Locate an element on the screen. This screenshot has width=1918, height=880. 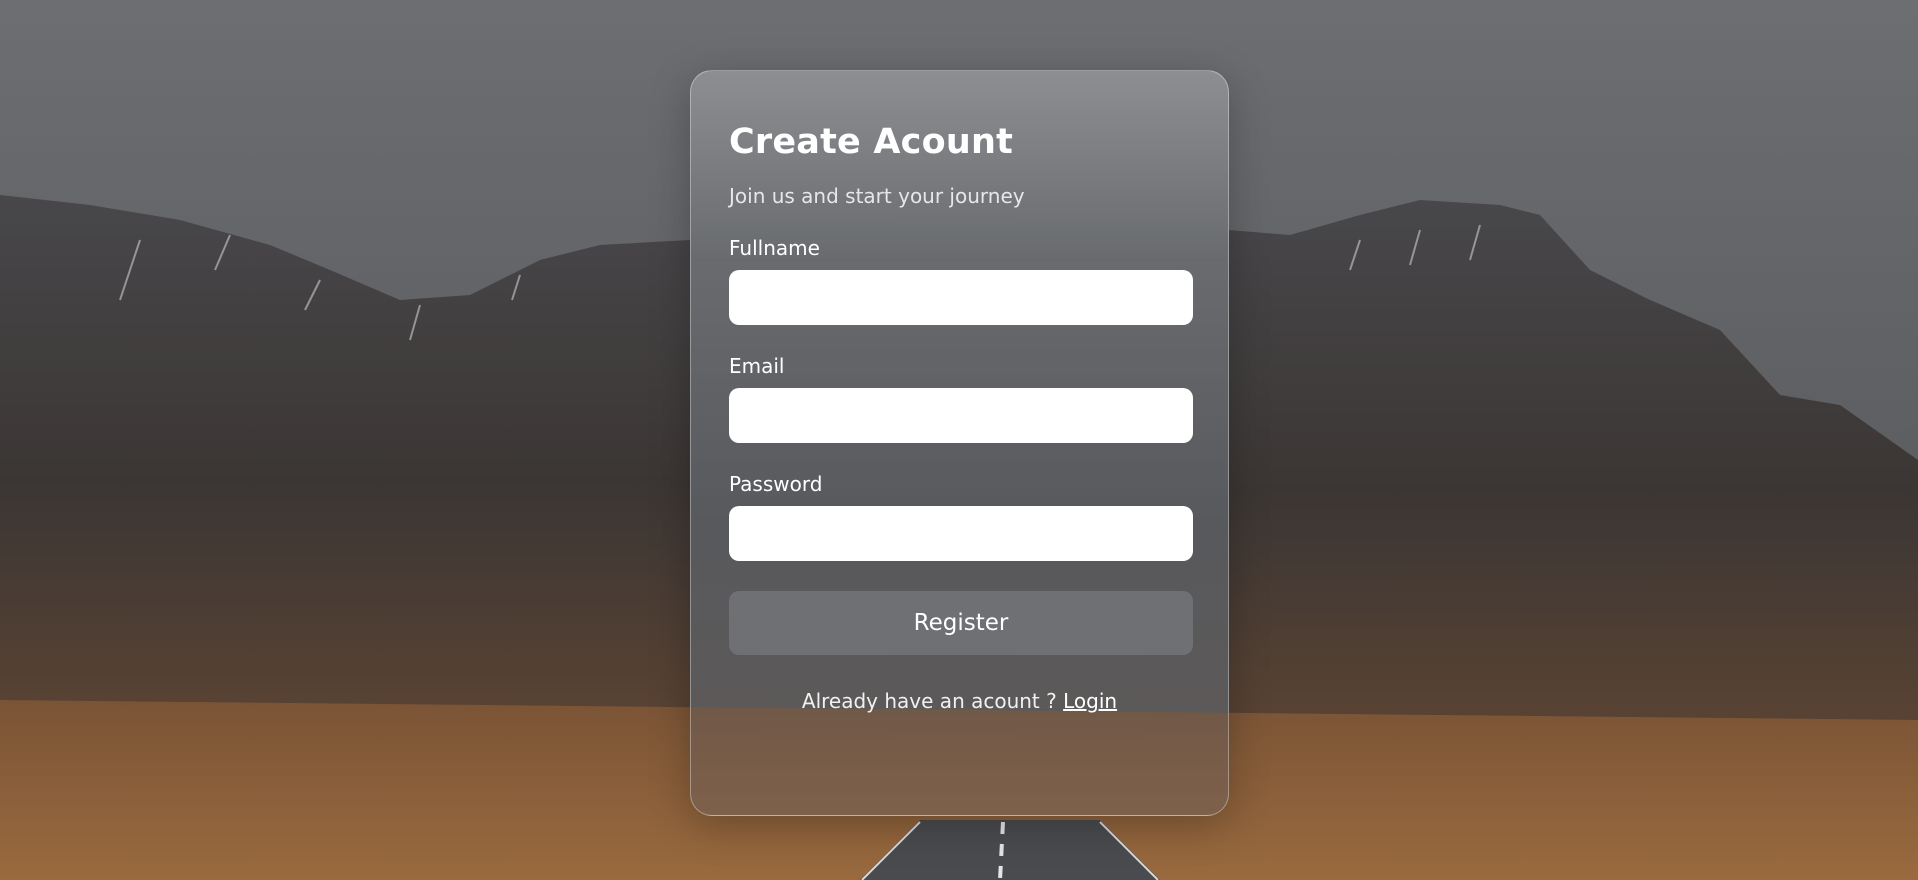
password-field-group: Password is located at coordinates (961, 516).